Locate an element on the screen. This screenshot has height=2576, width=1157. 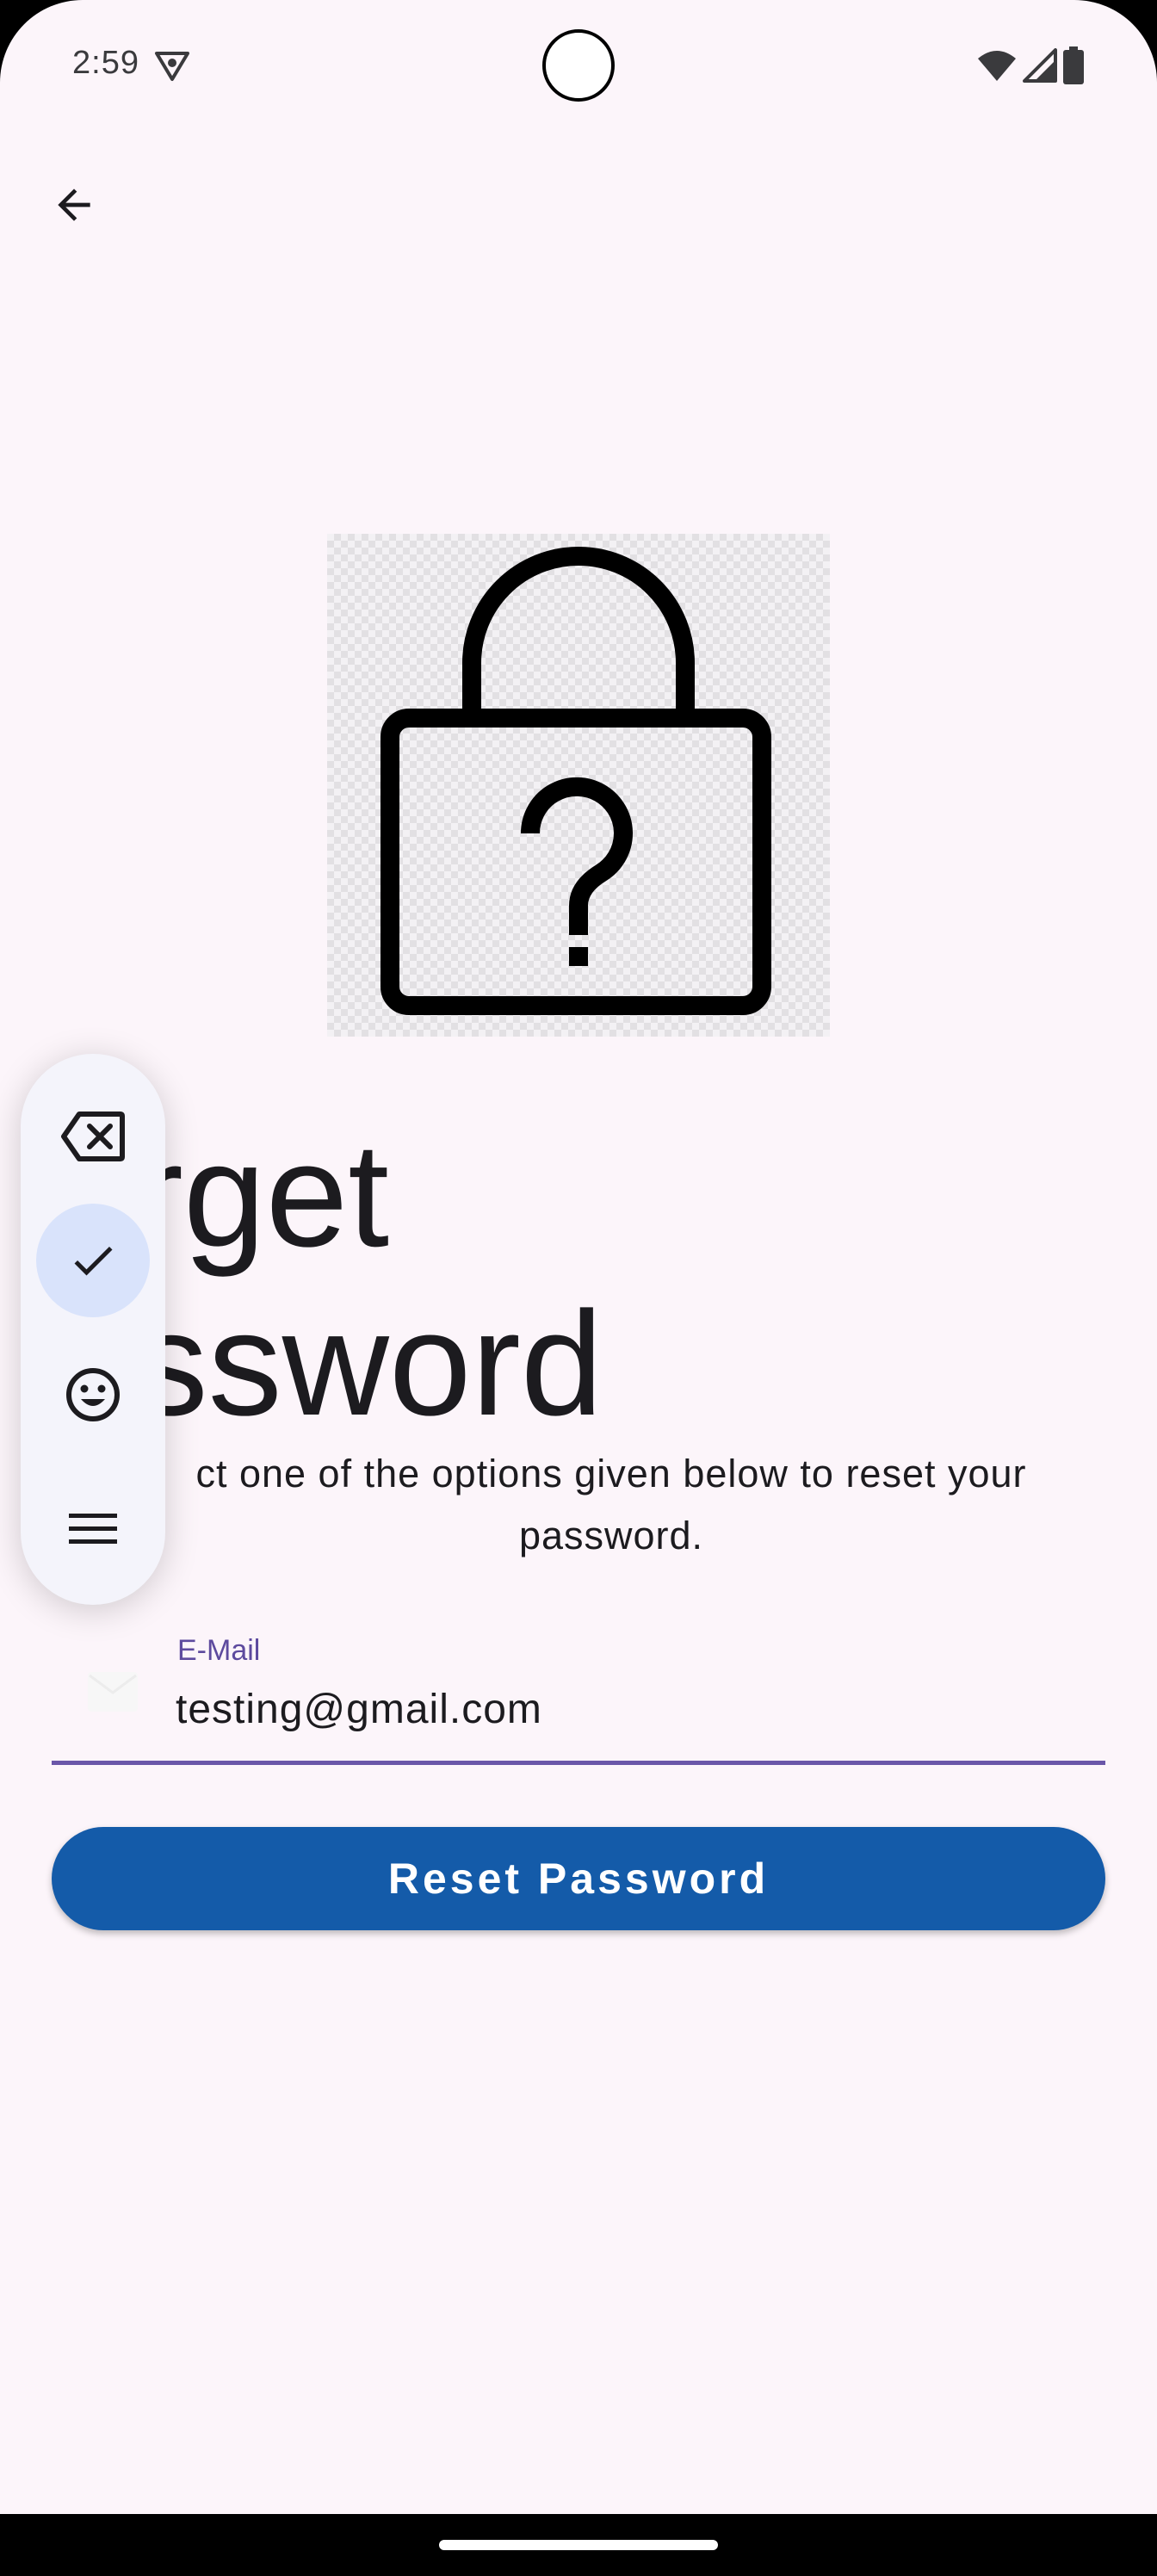
back-button is located at coordinates (74, 205).